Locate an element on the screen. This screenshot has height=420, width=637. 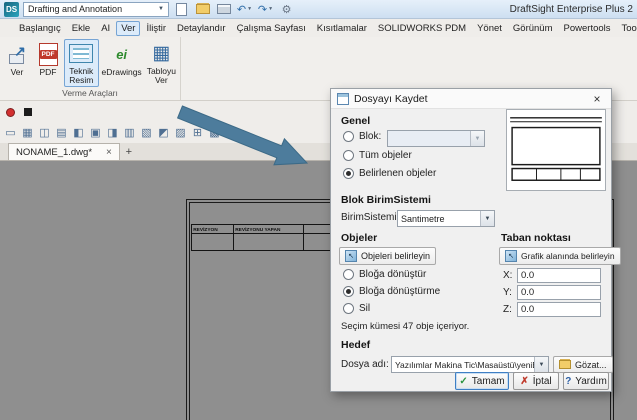
toolbar-icon: ▣ is located at coordinates (95, 133).